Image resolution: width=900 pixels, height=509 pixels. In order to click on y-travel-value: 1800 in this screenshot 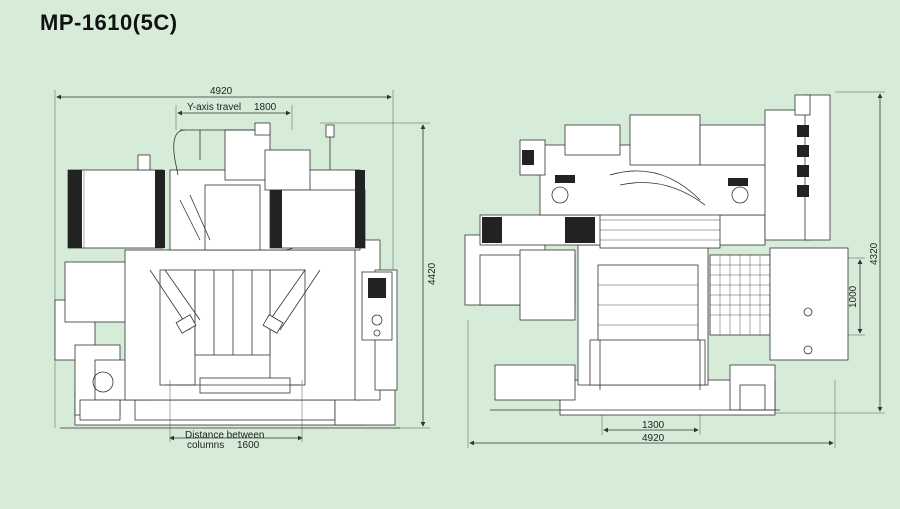, I will do `click(265, 107)`.